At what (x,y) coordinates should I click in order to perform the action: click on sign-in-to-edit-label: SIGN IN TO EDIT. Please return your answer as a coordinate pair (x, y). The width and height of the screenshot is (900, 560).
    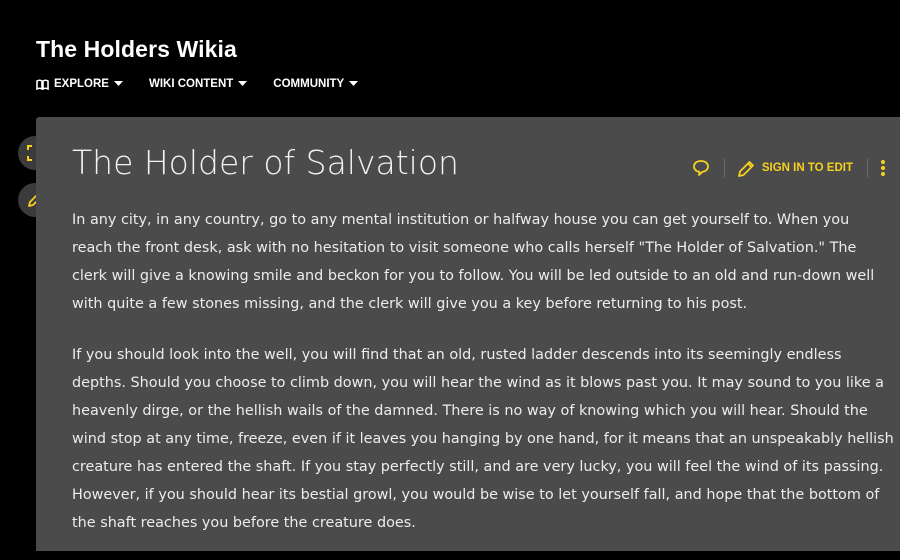
    Looking at the image, I should click on (807, 168).